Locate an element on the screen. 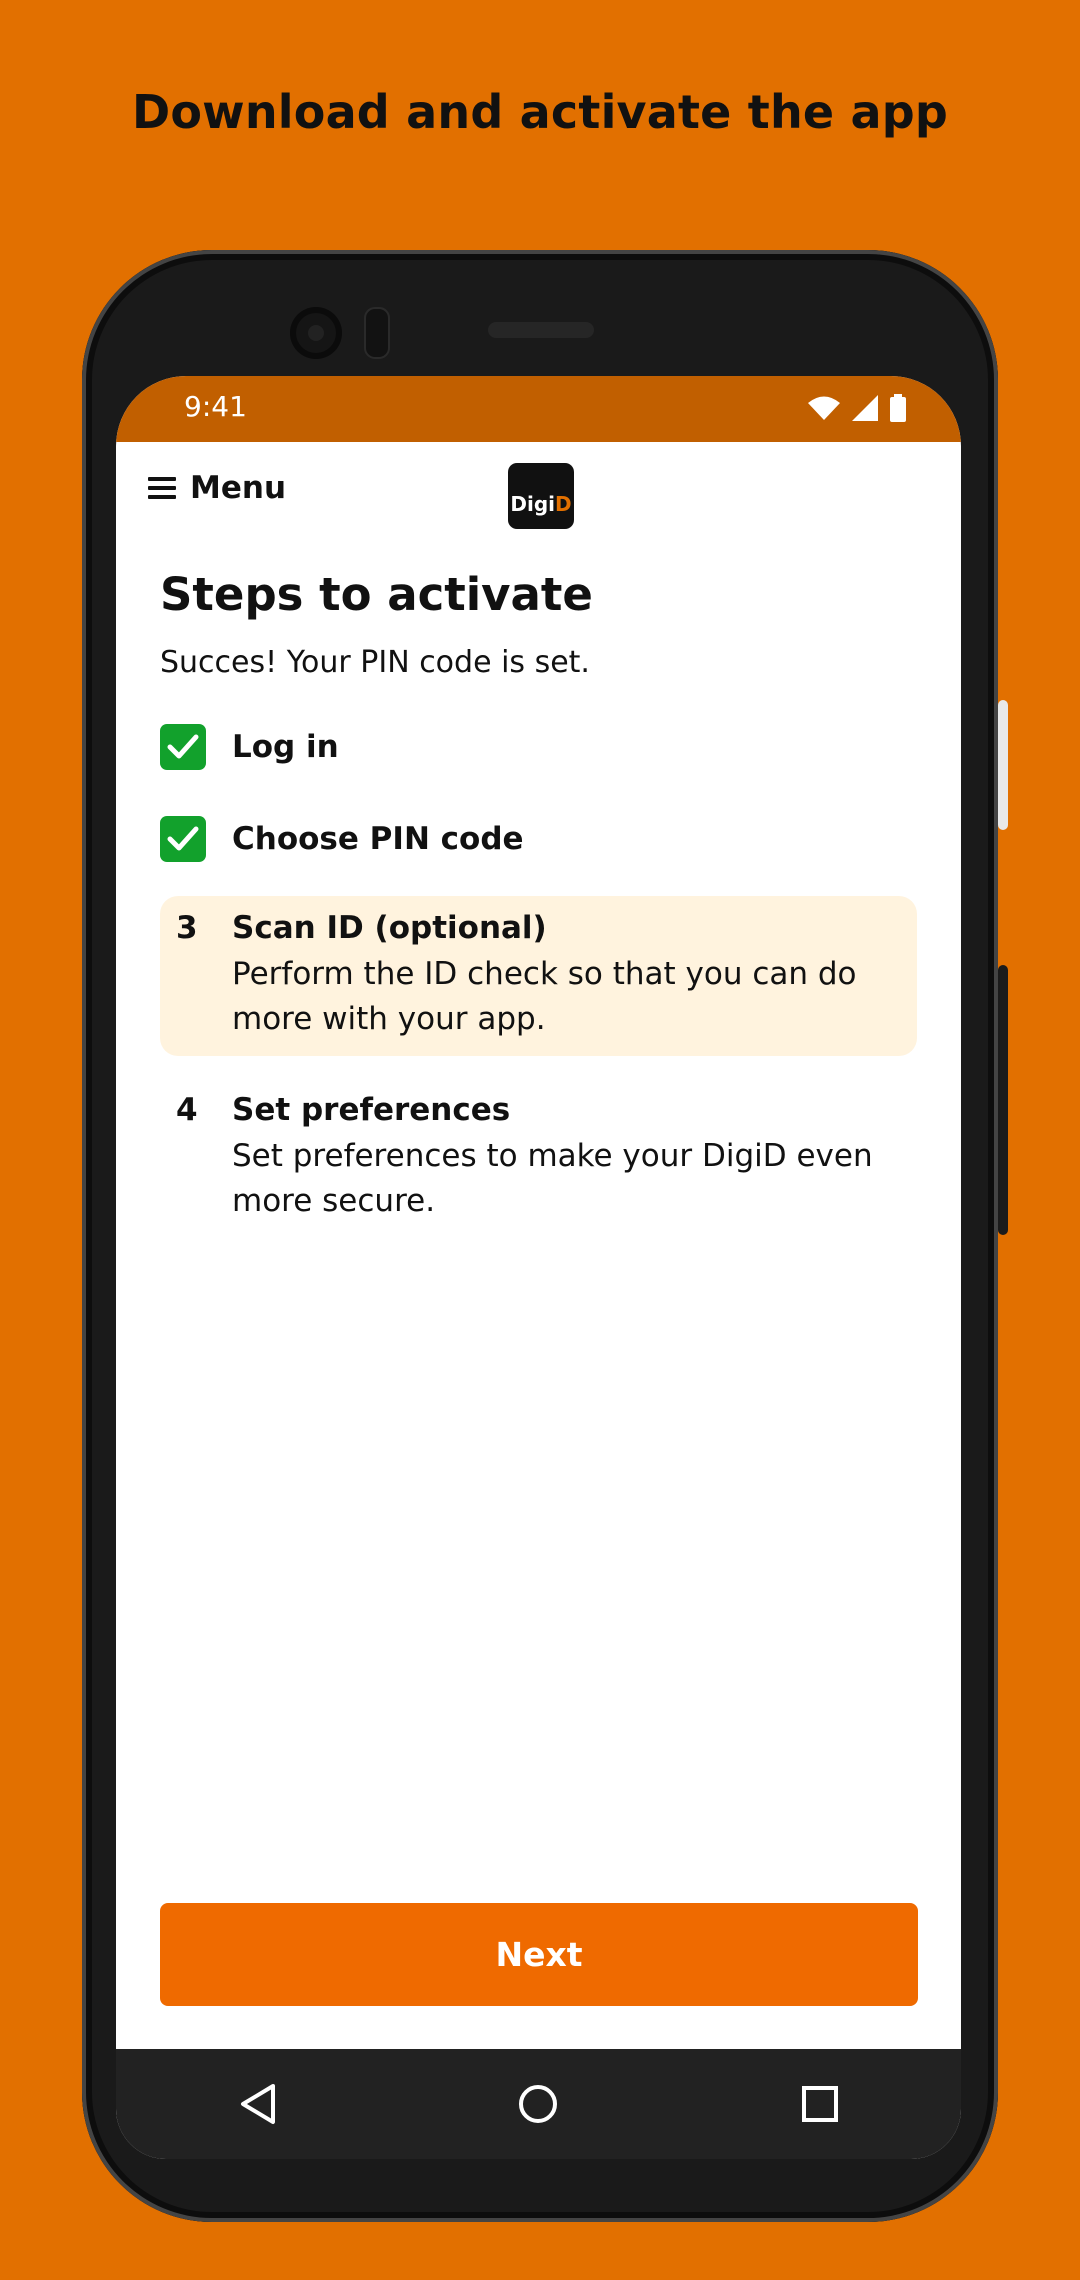 Image resolution: width=1080 pixels, height=2280 pixels. page-subtitle: Succes! Your PIN code is set. is located at coordinates (375, 662).